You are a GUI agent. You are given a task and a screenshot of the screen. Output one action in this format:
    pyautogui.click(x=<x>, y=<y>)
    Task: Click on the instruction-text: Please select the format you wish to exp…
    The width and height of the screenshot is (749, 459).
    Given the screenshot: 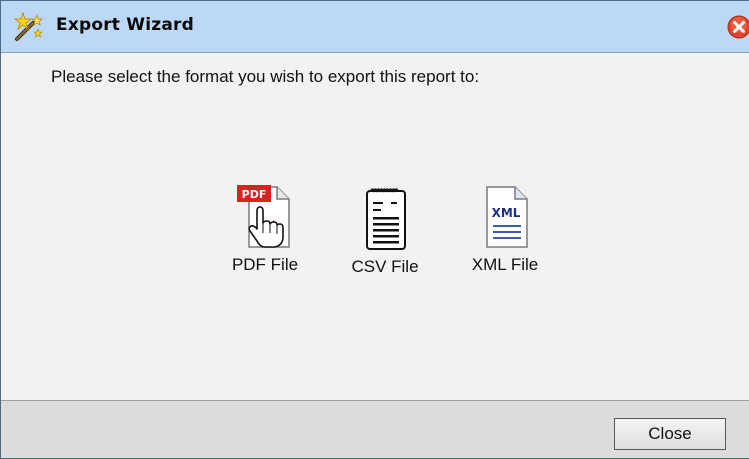 What is the action you would take?
    pyautogui.click(x=265, y=76)
    